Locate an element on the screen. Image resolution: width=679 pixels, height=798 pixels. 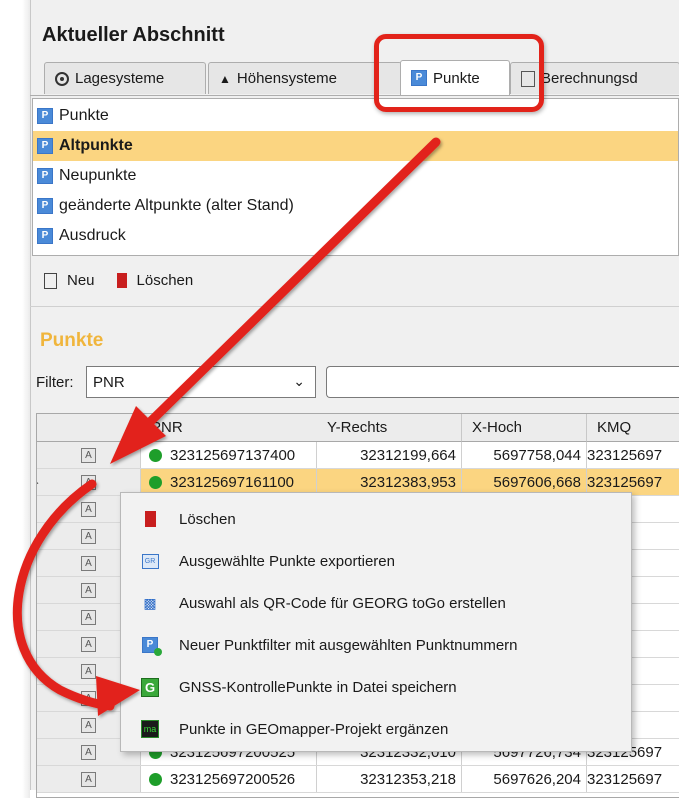
arrow-head-gnss is located at coordinates (118, 696).